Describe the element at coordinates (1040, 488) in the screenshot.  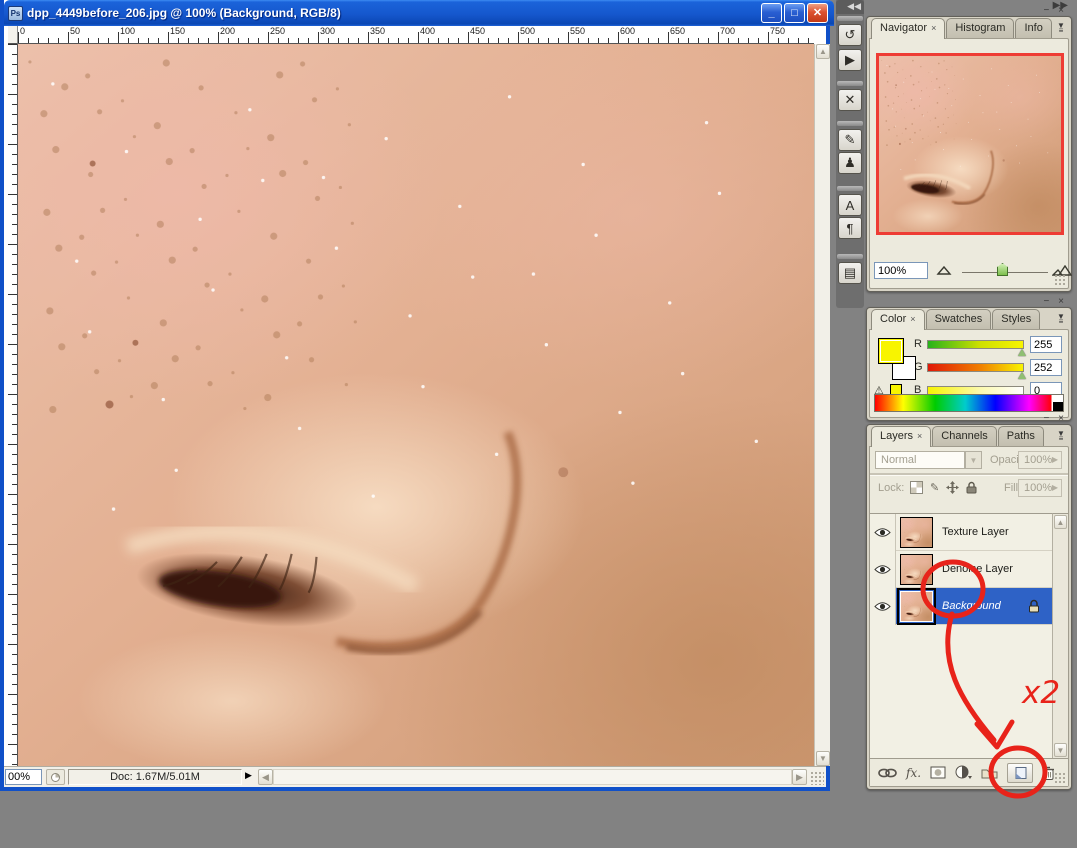
I see `fill-value: 100% ▶` at that location.